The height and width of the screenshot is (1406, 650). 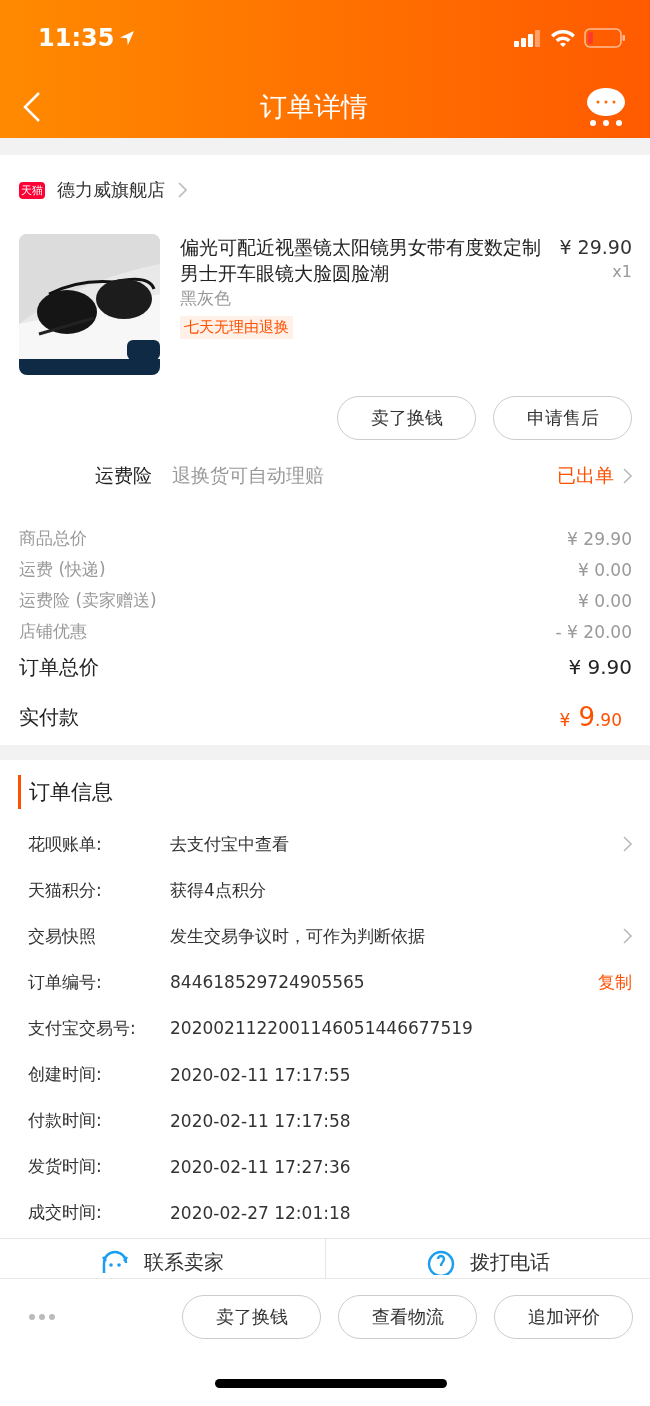 I want to click on insurance-label: 运费险, so click(x=123, y=475).